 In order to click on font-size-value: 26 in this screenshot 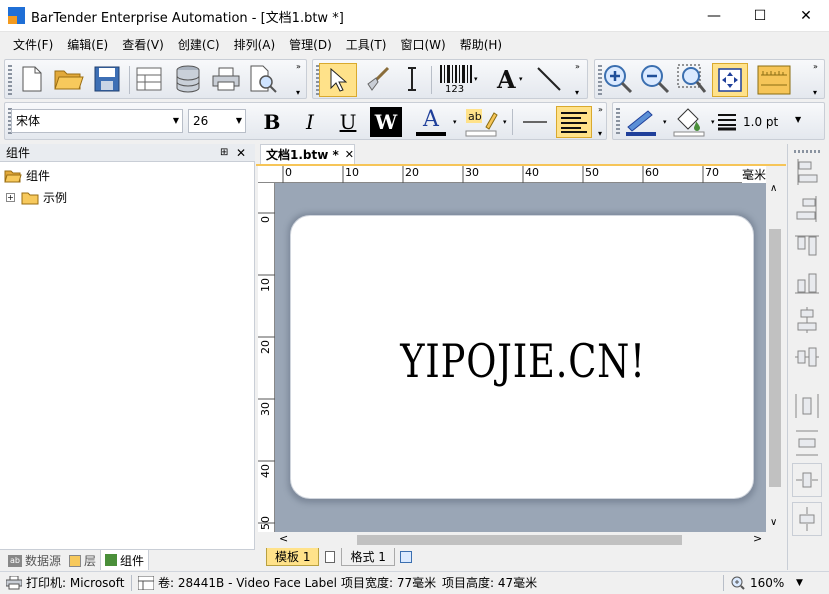, I will do `click(201, 121)`.